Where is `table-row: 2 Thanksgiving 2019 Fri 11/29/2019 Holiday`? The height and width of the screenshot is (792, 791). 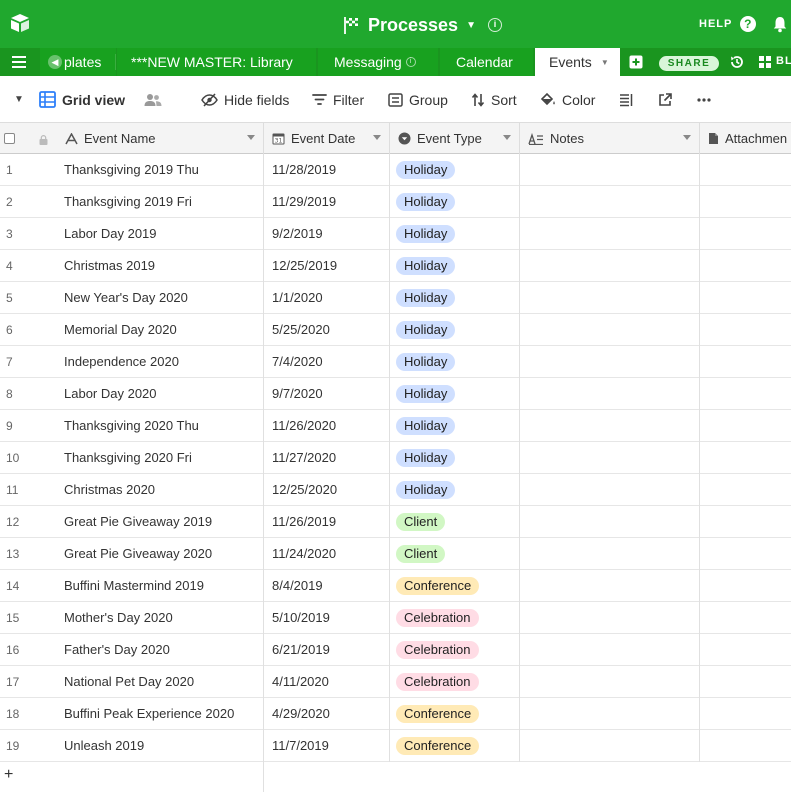
table-row: 2 Thanksgiving 2019 Fri 11/29/2019 Holiday is located at coordinates (395, 202).